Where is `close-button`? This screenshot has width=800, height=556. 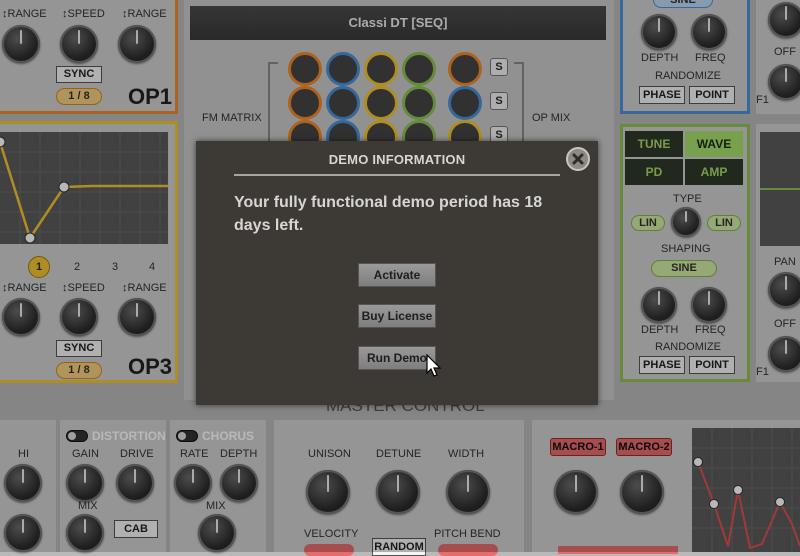 close-button is located at coordinates (578, 159).